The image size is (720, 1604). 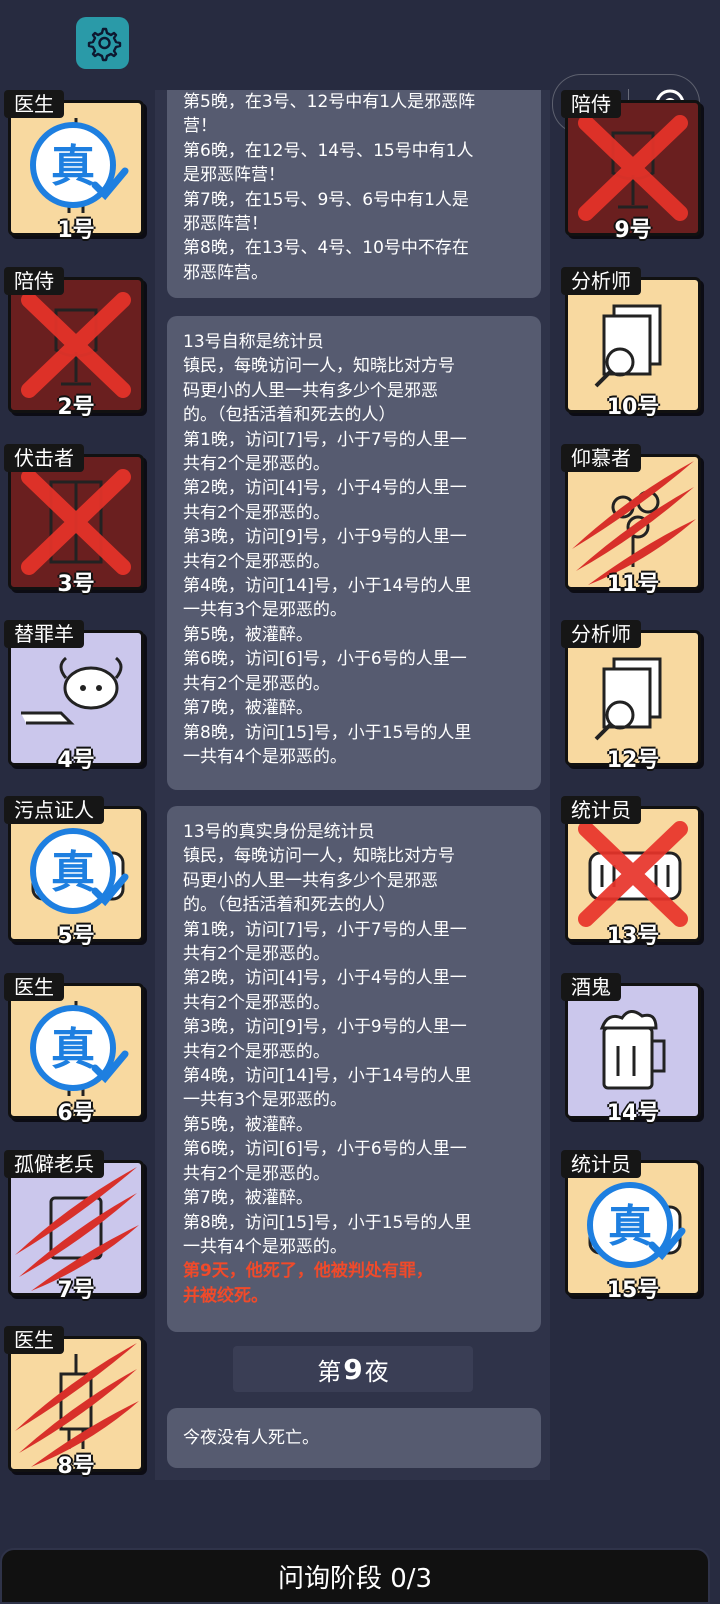 I want to click on player-number: 4号, so click(x=76, y=760).